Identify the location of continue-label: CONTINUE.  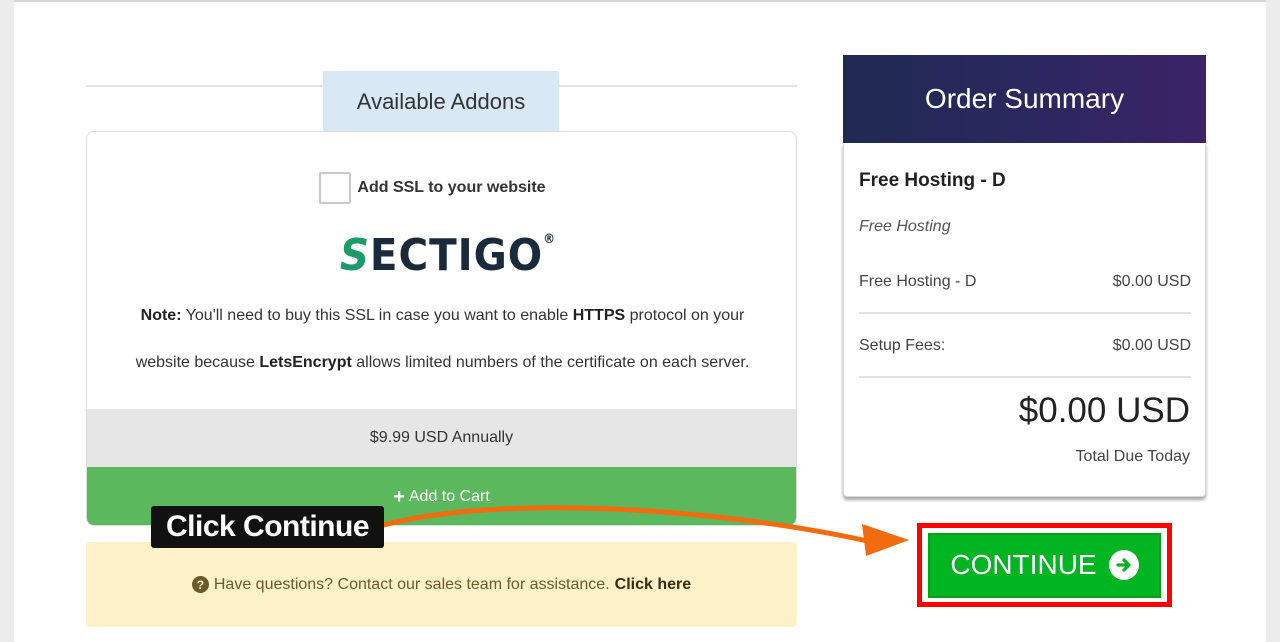
(1023, 564).